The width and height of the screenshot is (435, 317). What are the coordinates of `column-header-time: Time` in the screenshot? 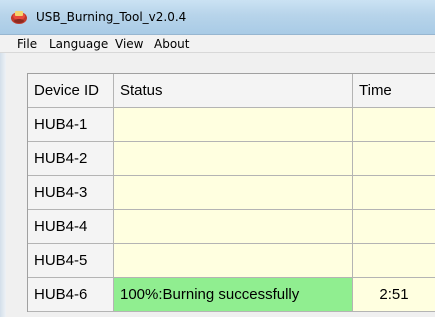 It's located at (394, 91).